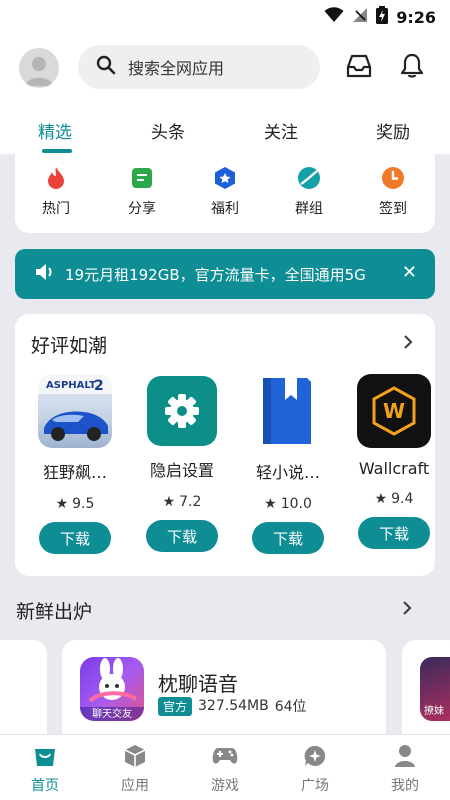 Image resolution: width=450 pixels, height=800 pixels. What do you see at coordinates (334, 17) in the screenshot?
I see `wifi-icon` at bounding box center [334, 17].